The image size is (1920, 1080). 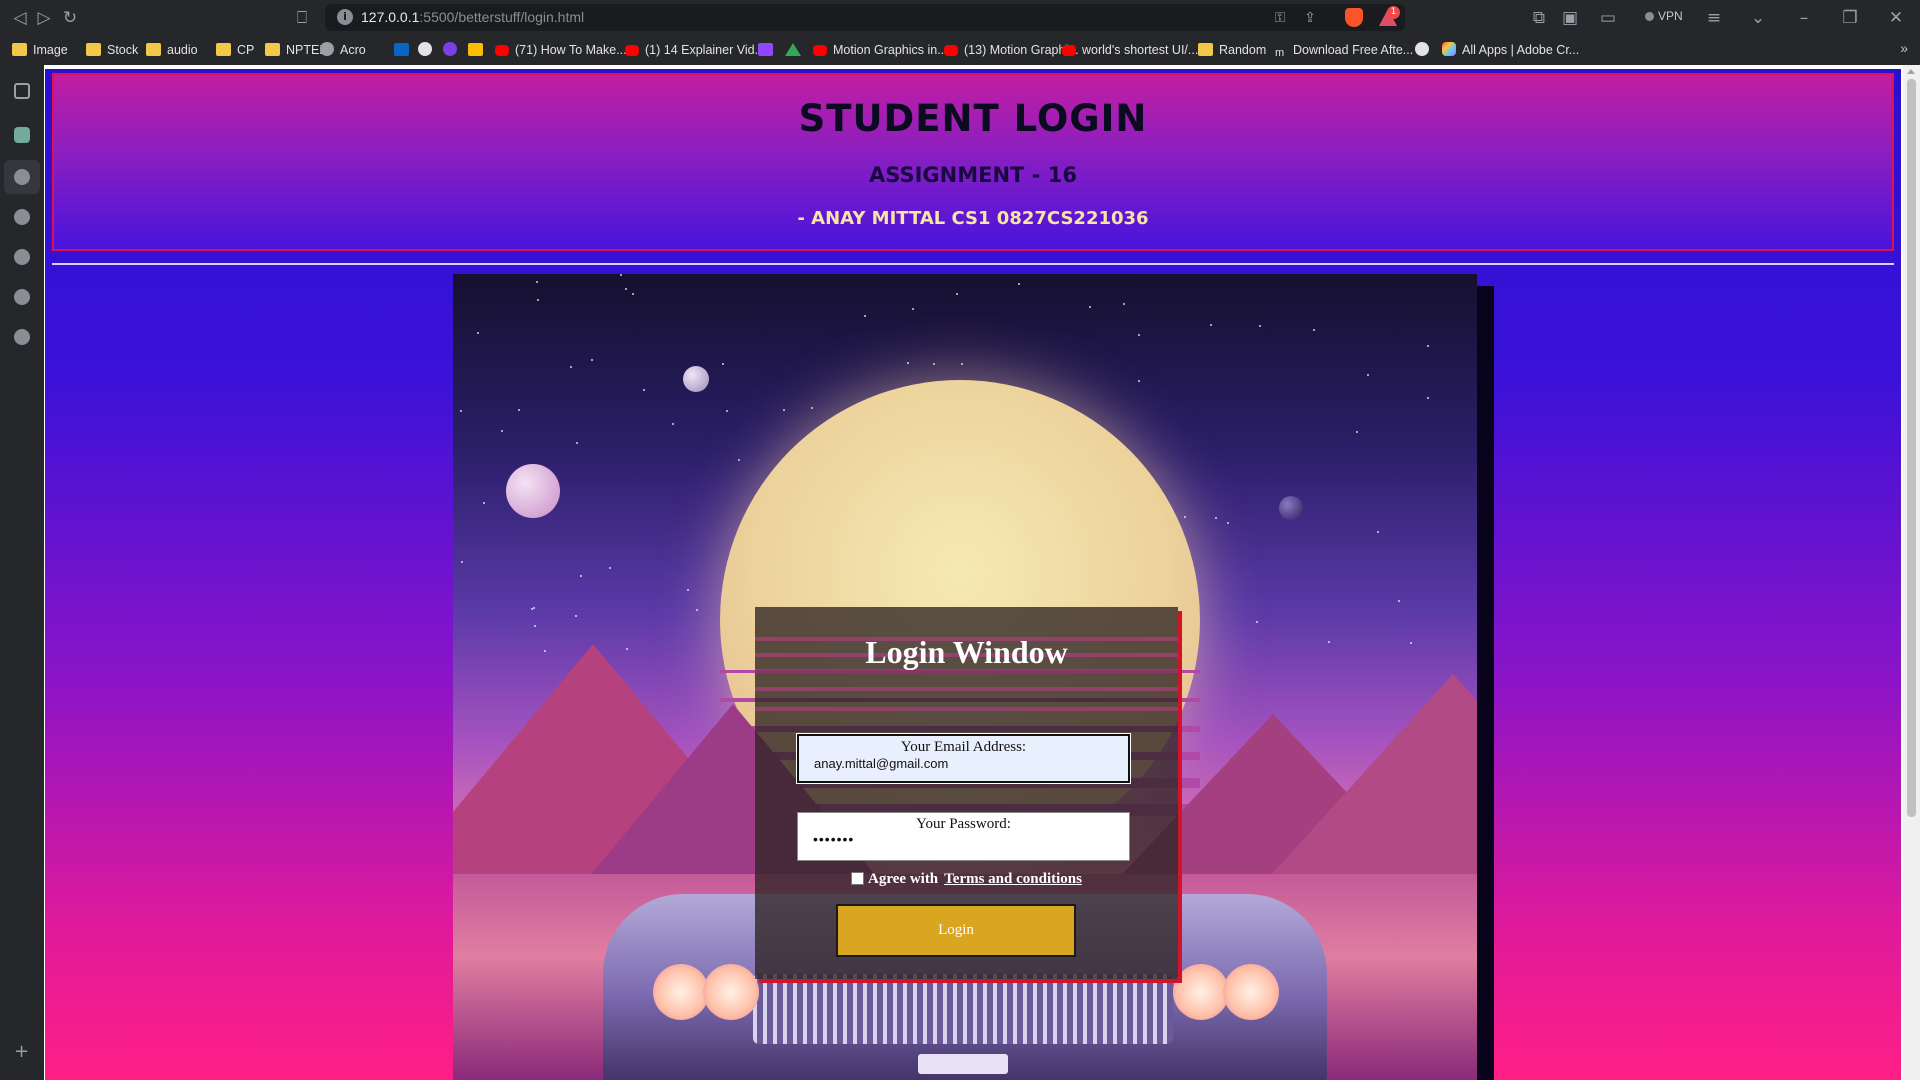 What do you see at coordinates (123, 50) in the screenshot?
I see `bookmark-label: Stock` at bounding box center [123, 50].